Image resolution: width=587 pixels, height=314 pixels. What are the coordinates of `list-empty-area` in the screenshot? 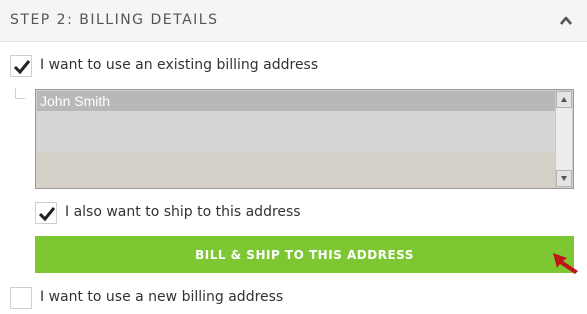 It's located at (296, 131).